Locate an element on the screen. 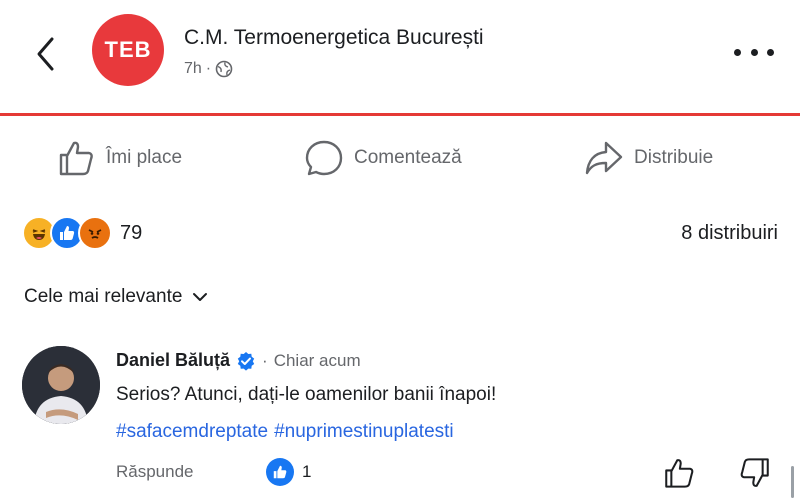 The image size is (800, 498). globe-icon is located at coordinates (224, 69).